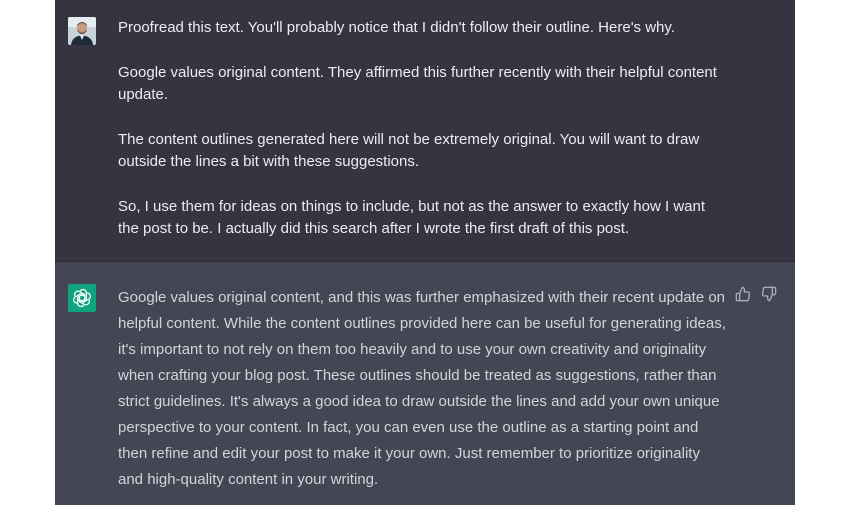 The image size is (850, 505). I want to click on thumbs-down-icon, so click(769, 294).